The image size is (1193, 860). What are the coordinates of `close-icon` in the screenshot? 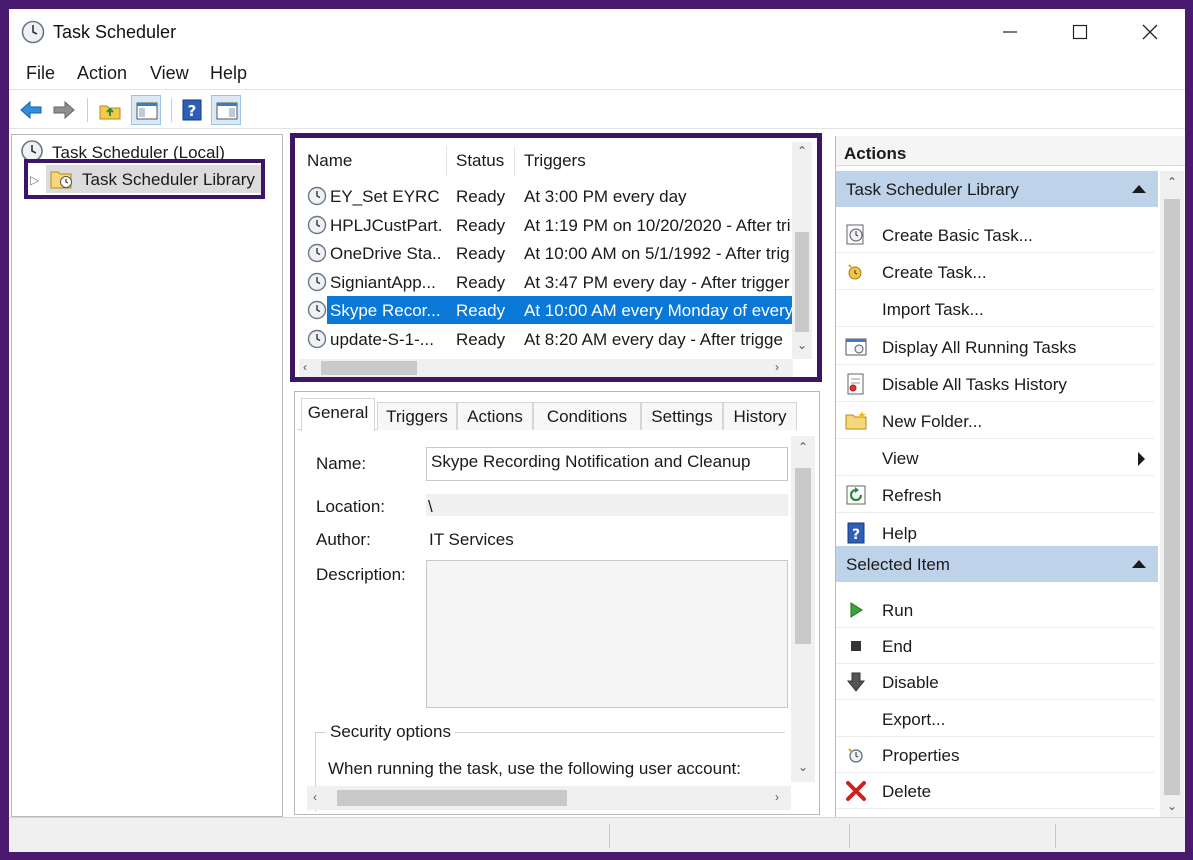 It's located at (1150, 32).